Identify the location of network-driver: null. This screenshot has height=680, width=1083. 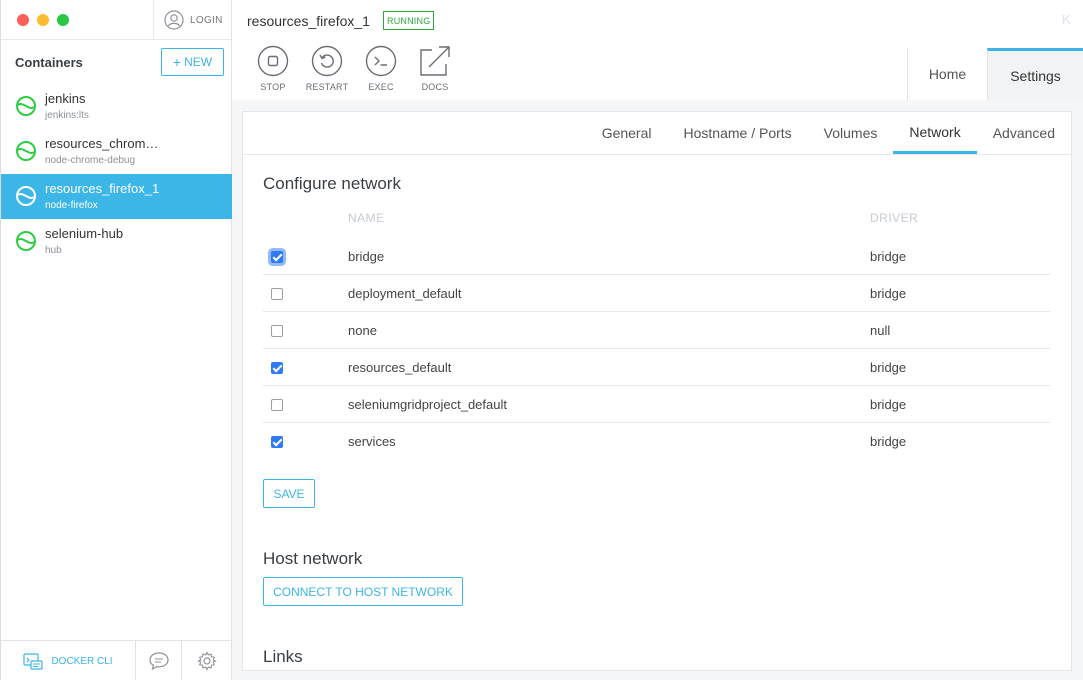
(880, 330).